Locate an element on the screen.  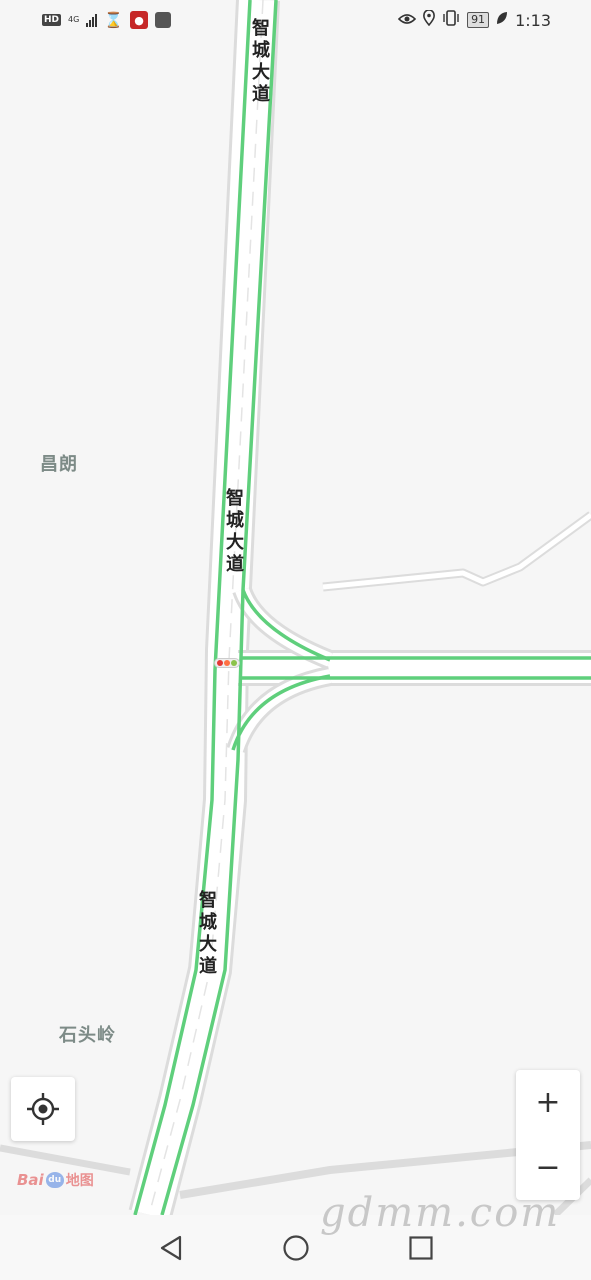
baidu-map-logo: Bai du 地图 is located at coordinates (55, 1180).